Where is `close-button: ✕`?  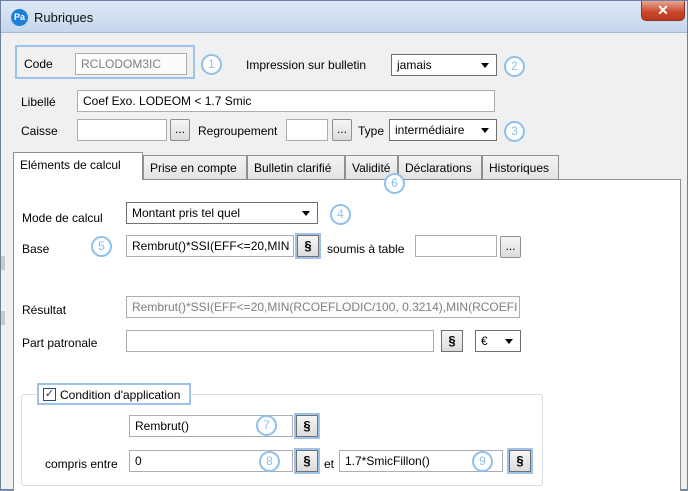
close-button: ✕ is located at coordinates (663, 11).